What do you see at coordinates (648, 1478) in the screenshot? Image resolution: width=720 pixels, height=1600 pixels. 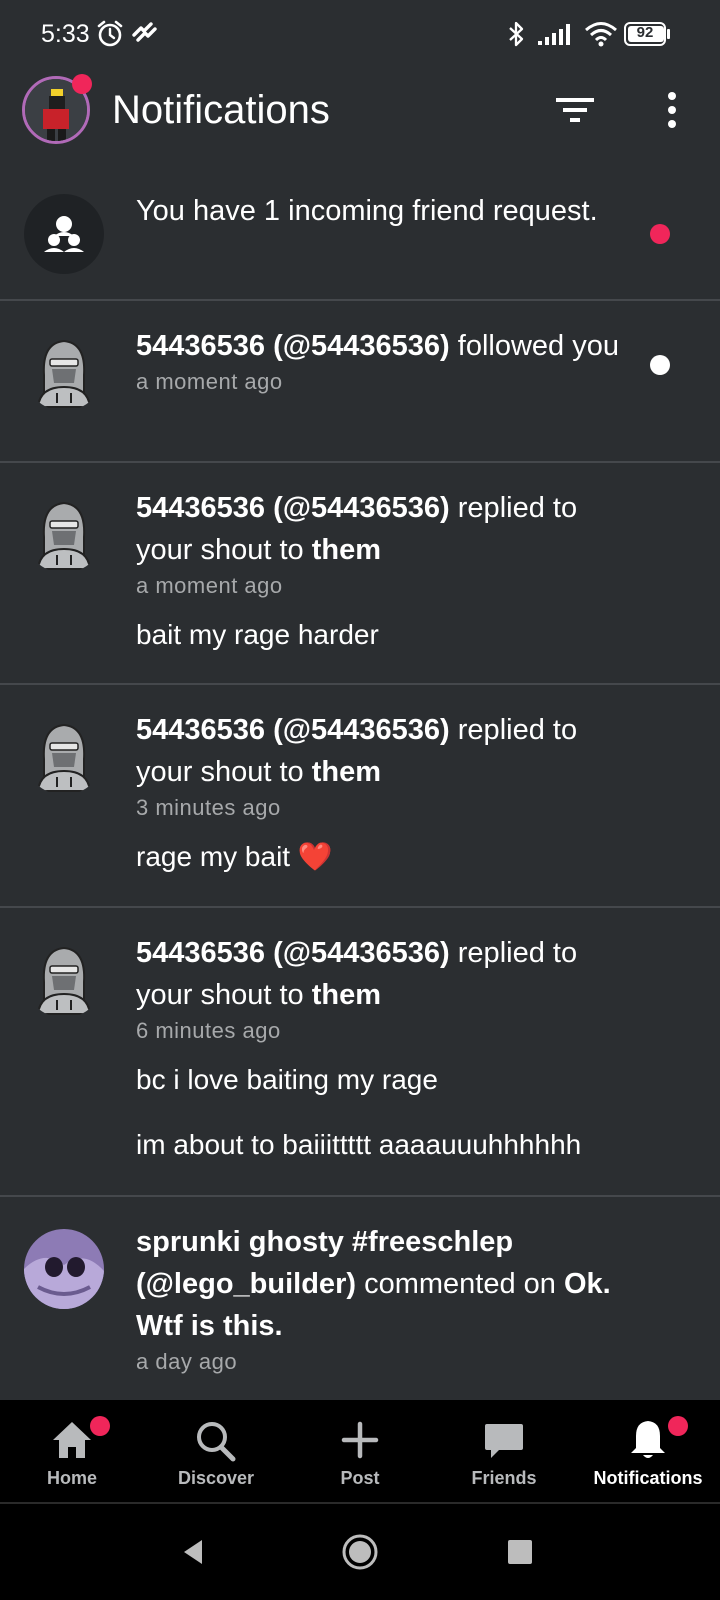 I see `nav-label: Notifications` at bounding box center [648, 1478].